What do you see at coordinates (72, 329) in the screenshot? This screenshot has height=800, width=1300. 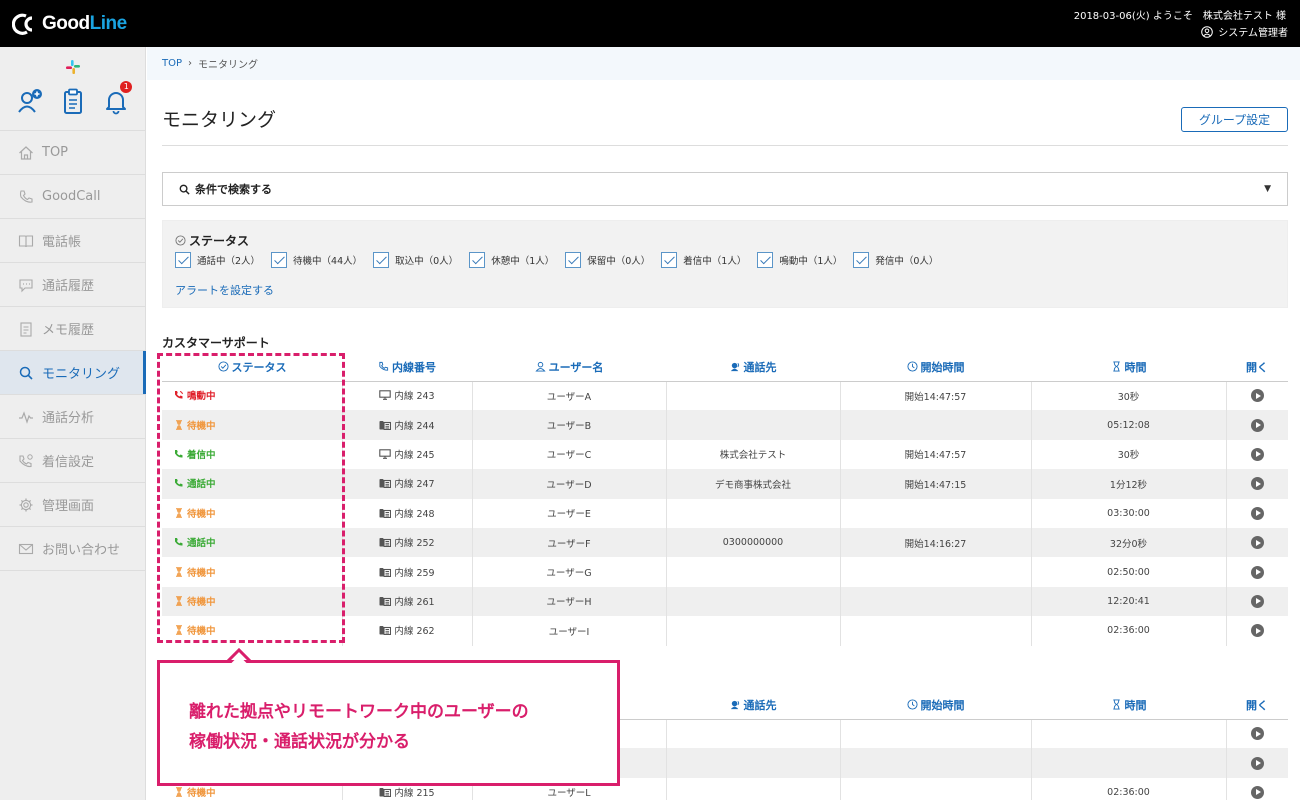 I see `sidebar-item-memo-history: メモ履歴` at bounding box center [72, 329].